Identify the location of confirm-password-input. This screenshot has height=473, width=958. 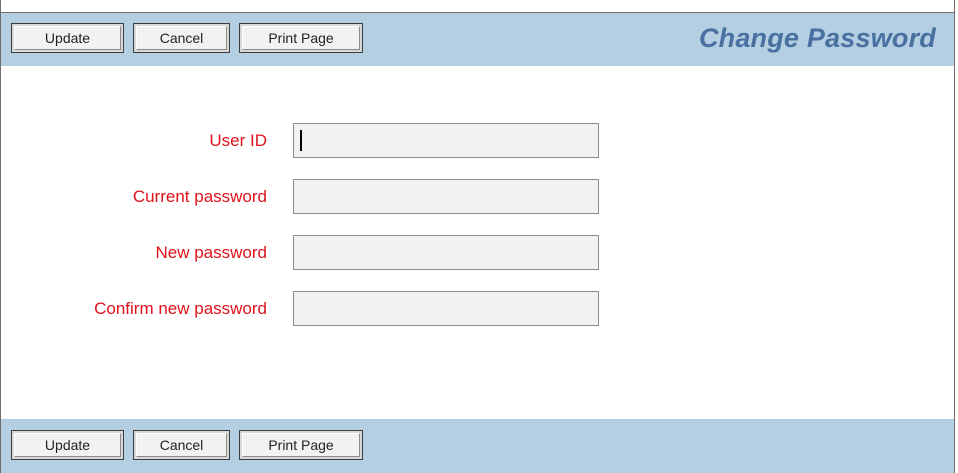
(446, 308).